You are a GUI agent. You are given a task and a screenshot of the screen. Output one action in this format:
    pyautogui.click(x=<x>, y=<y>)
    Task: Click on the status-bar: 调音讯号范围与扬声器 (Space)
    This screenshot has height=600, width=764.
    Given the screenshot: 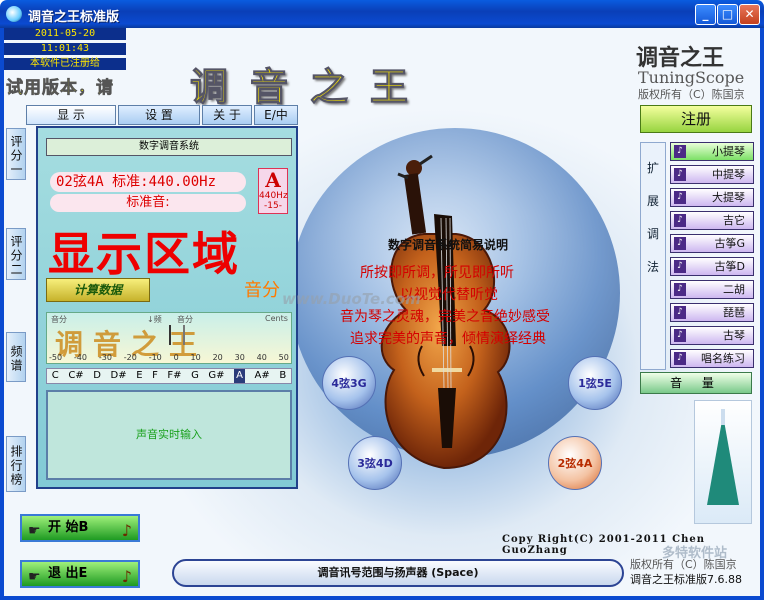 What is the action you would take?
    pyautogui.click(x=398, y=573)
    